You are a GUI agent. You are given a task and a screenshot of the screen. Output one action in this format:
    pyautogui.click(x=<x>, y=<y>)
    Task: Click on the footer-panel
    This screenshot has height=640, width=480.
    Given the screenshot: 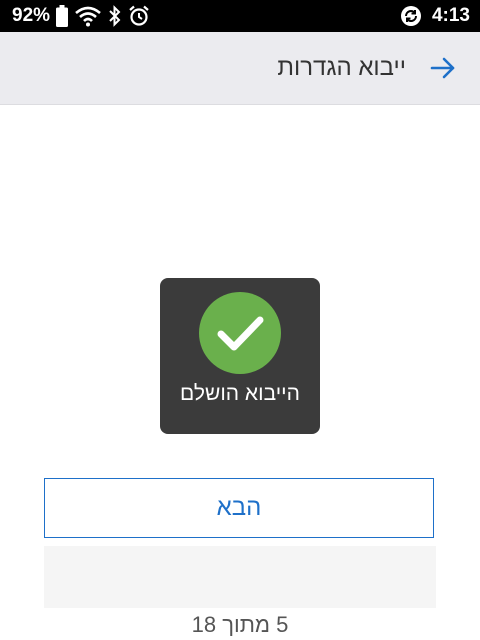 What is the action you would take?
    pyautogui.click(x=240, y=577)
    